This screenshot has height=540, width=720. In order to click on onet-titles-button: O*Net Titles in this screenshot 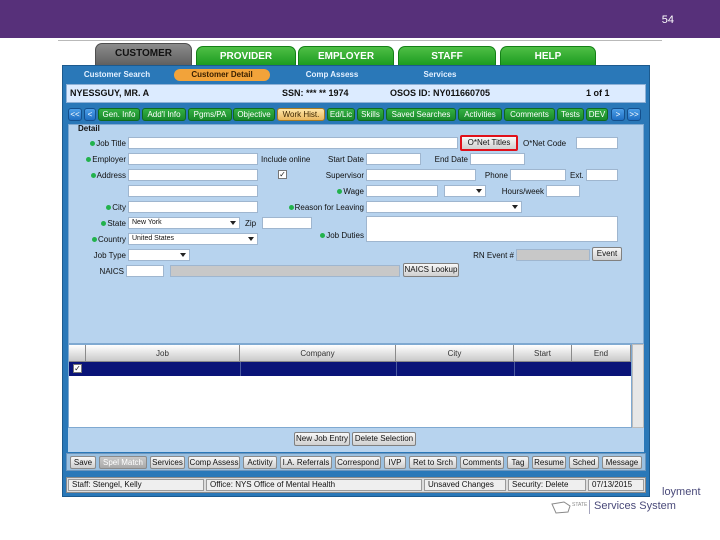, I will do `click(489, 143)`.